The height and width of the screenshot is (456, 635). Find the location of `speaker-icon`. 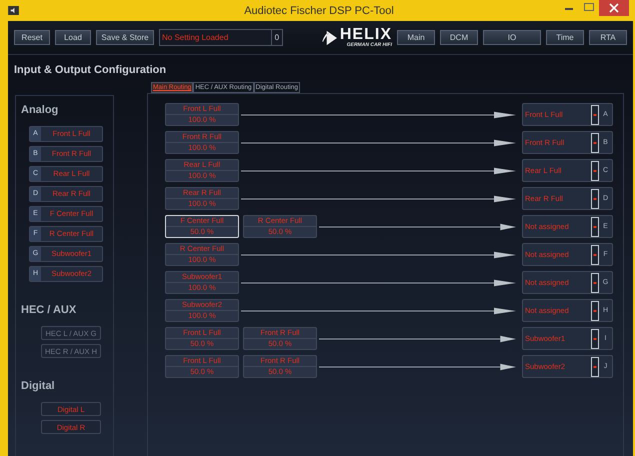

speaker-icon is located at coordinates (13, 10).